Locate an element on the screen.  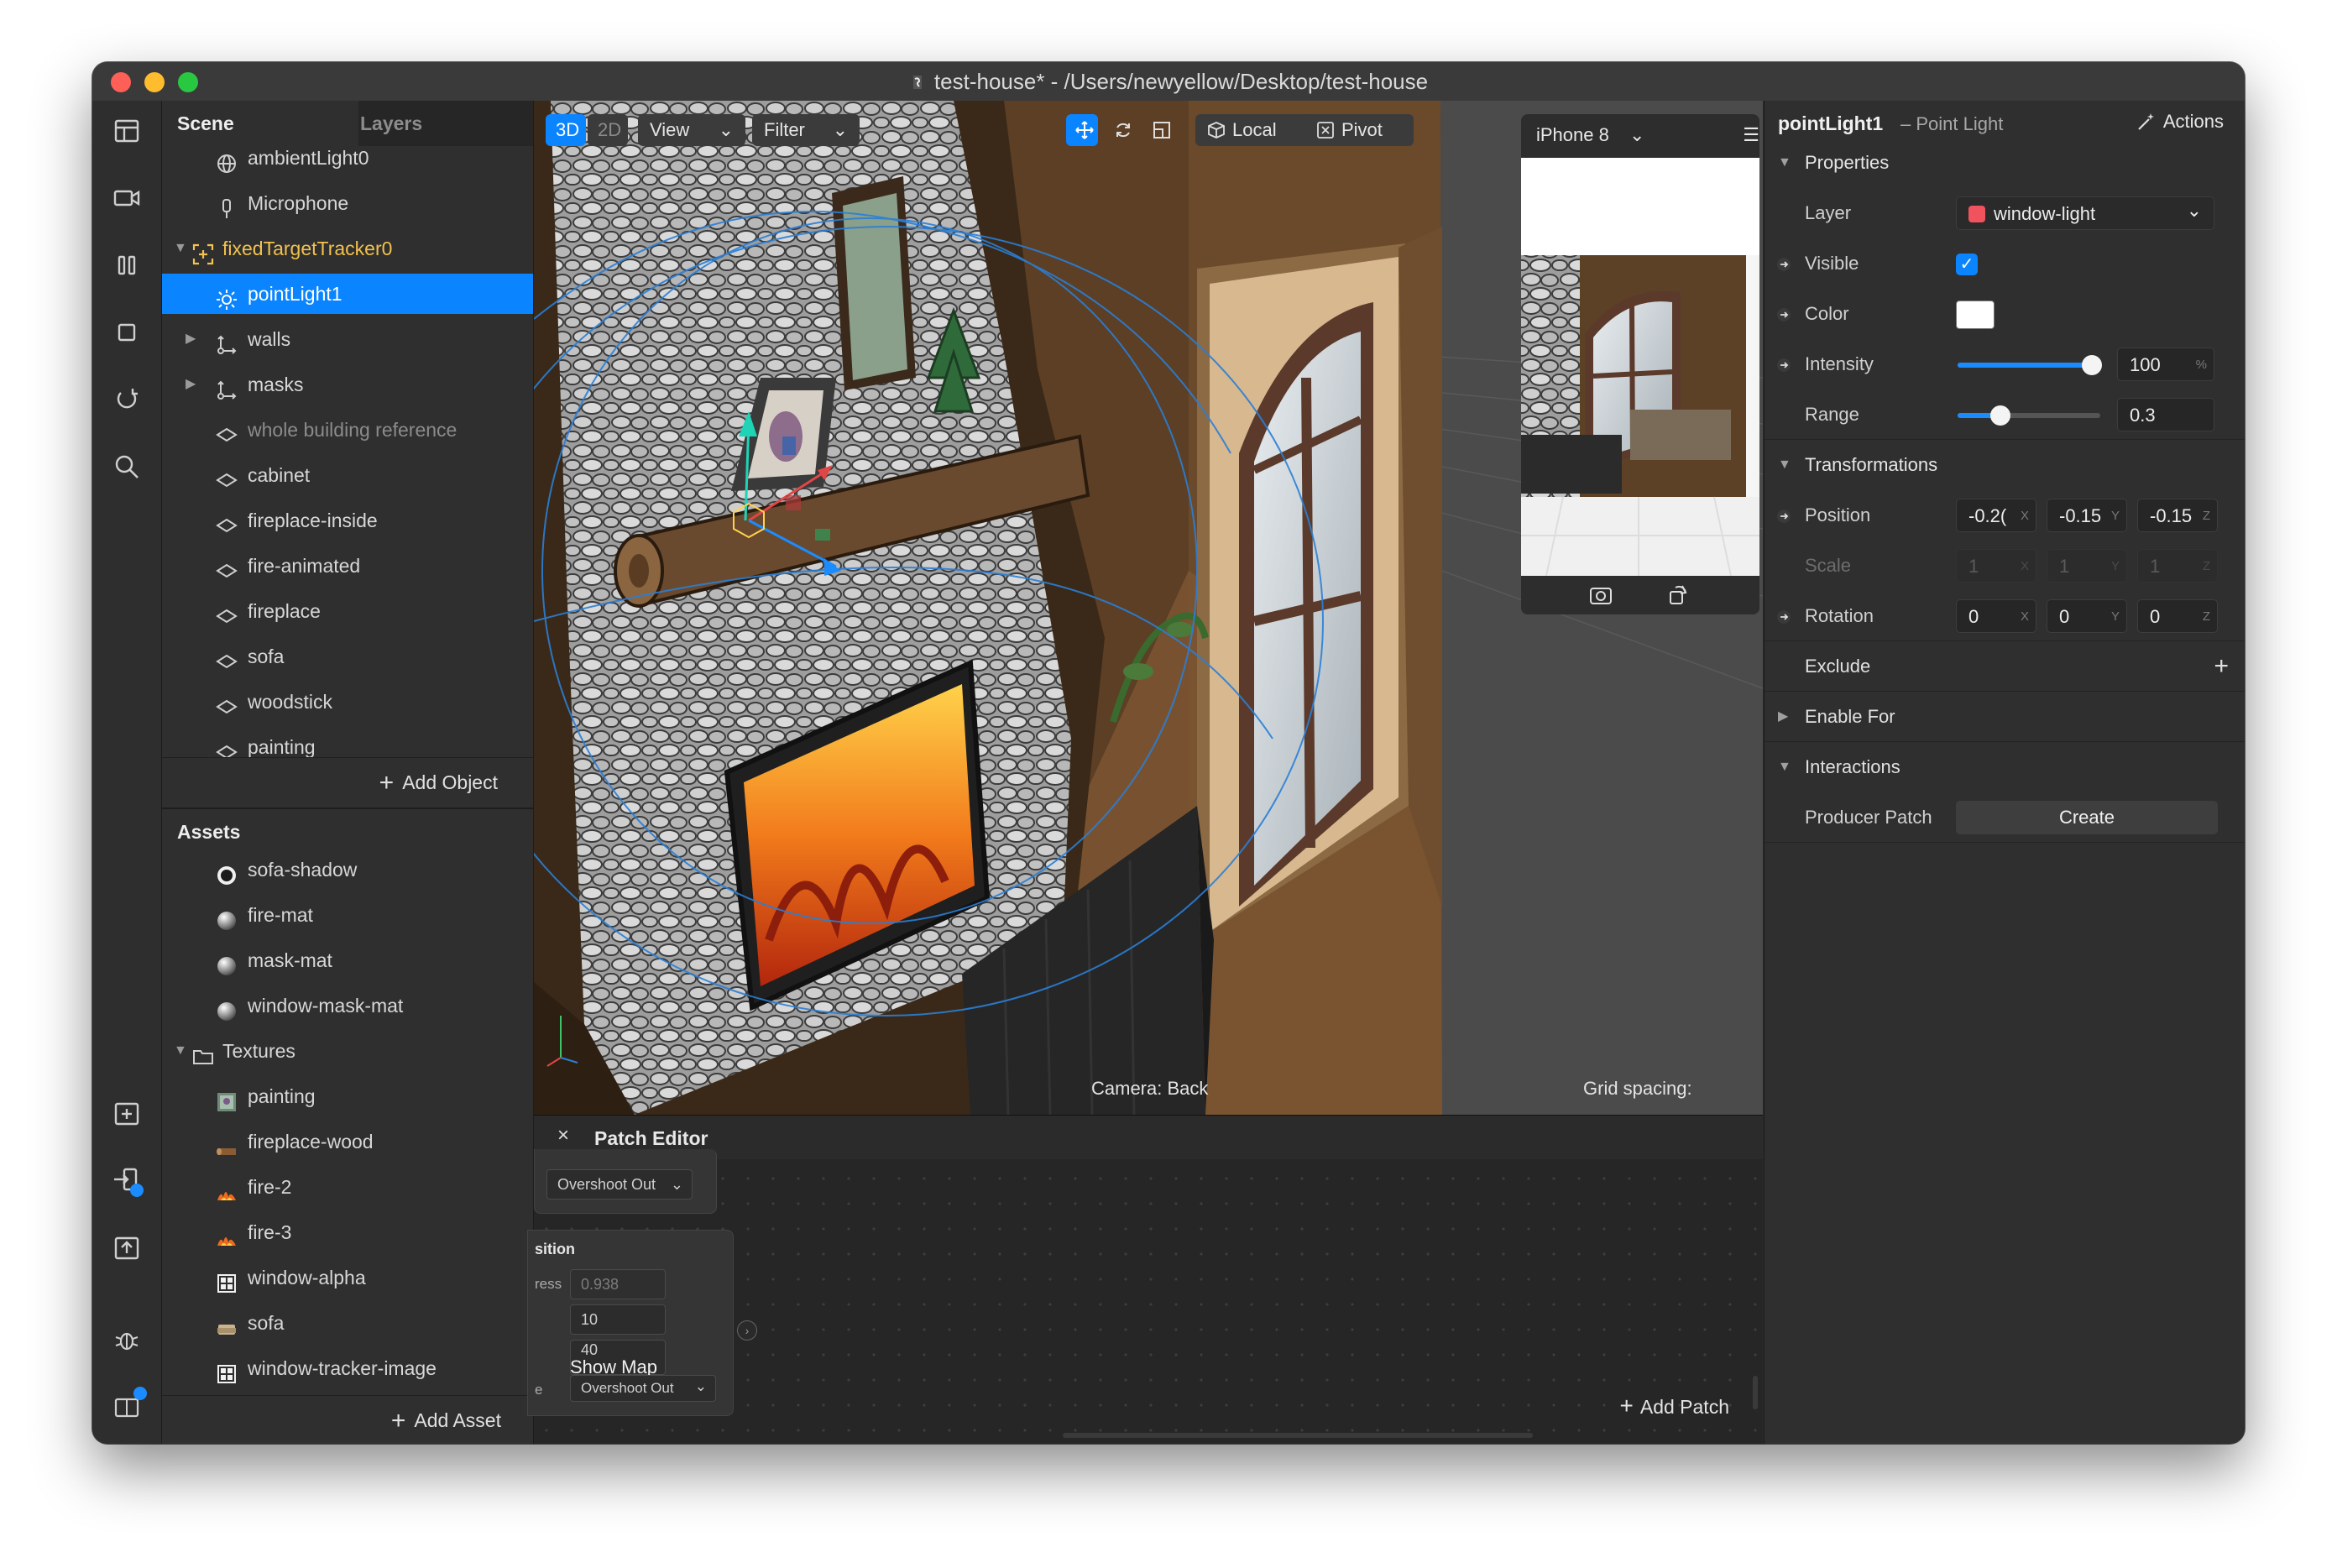
asset-list-item: window-alpha is located at coordinates (347, 1277).